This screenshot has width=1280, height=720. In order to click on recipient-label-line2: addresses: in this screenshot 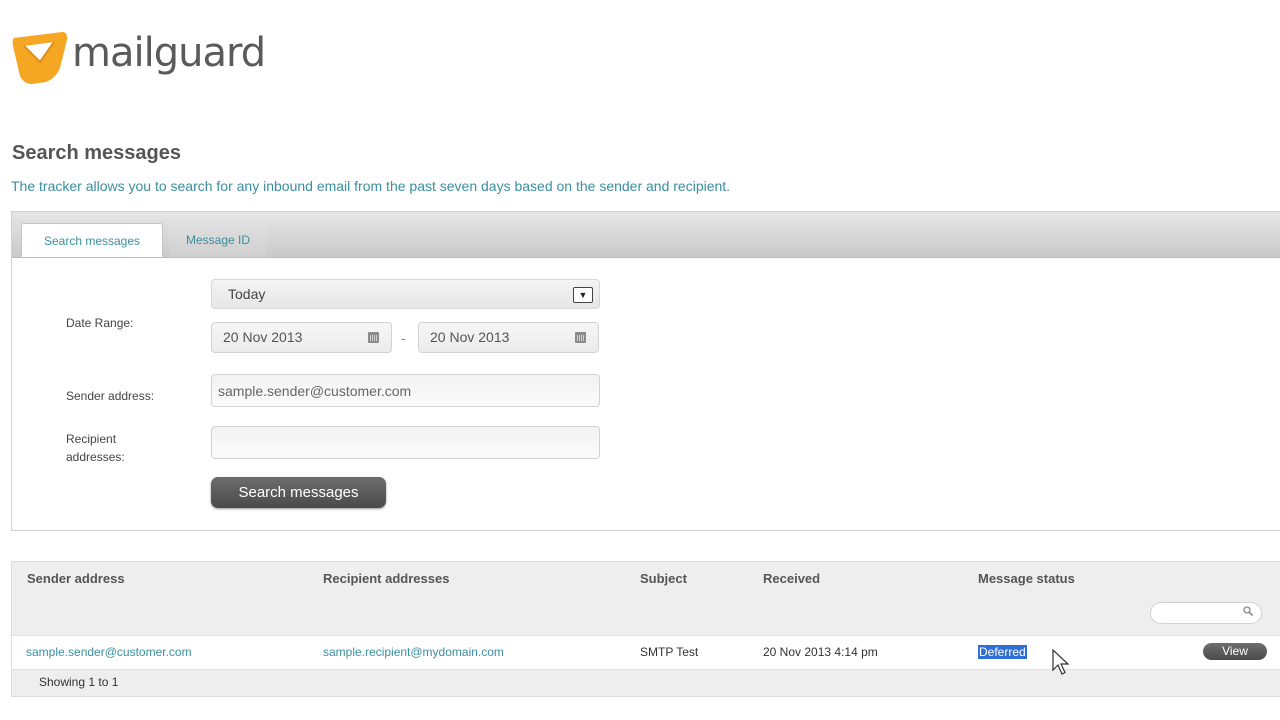, I will do `click(95, 457)`.